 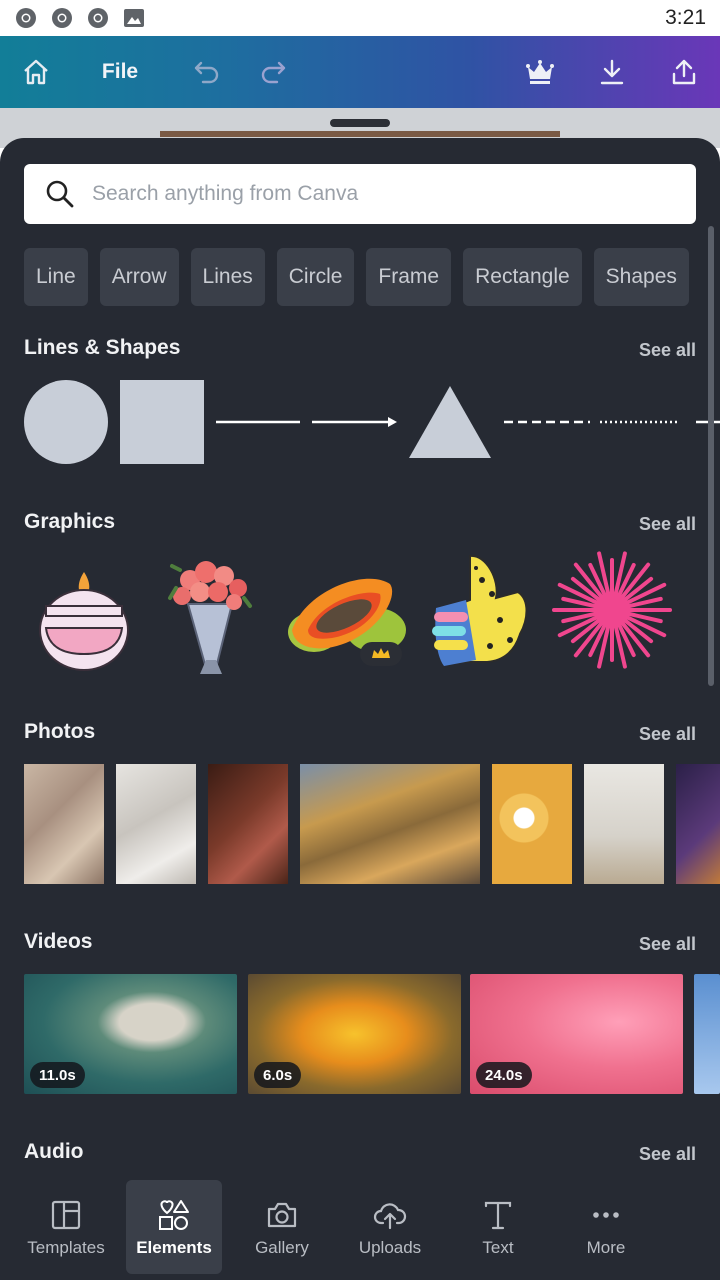 I want to click on nav-label: Templates, so click(x=66, y=1247).